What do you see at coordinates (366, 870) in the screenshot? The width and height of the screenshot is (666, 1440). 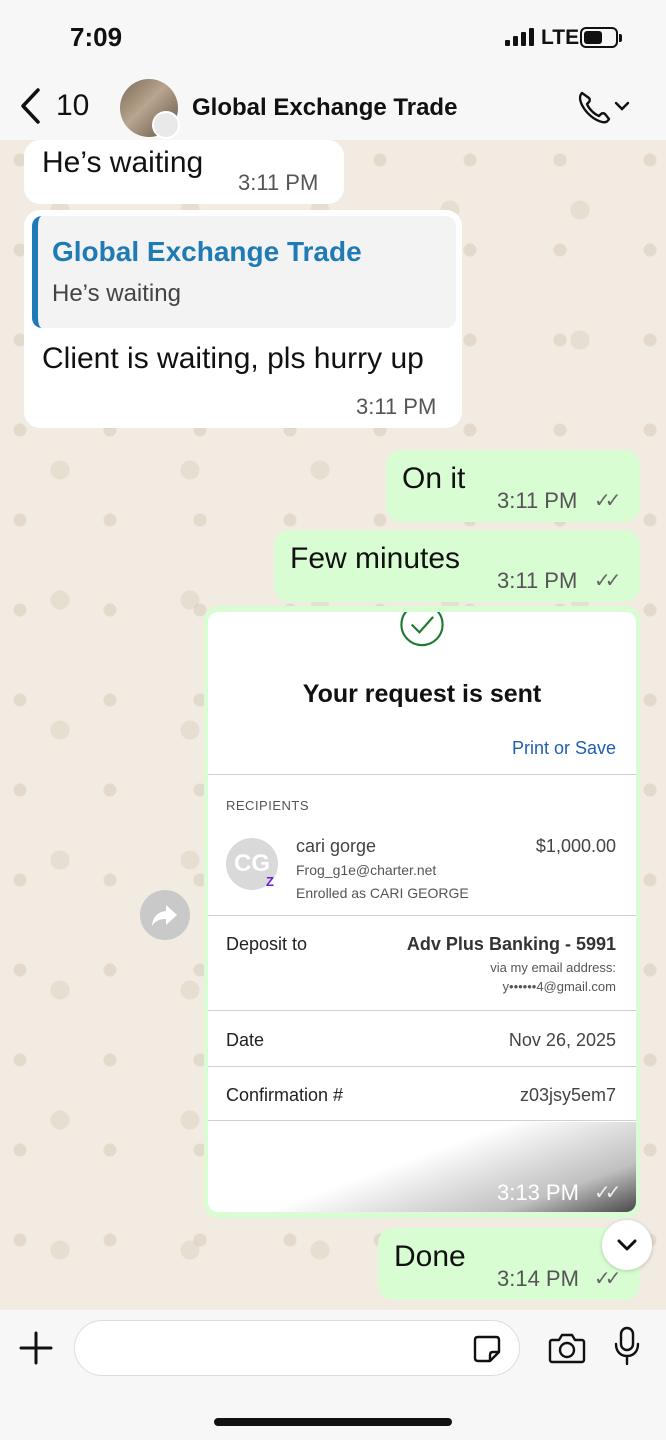 I see `recipient-email: Frog_g1e@charter.net` at bounding box center [366, 870].